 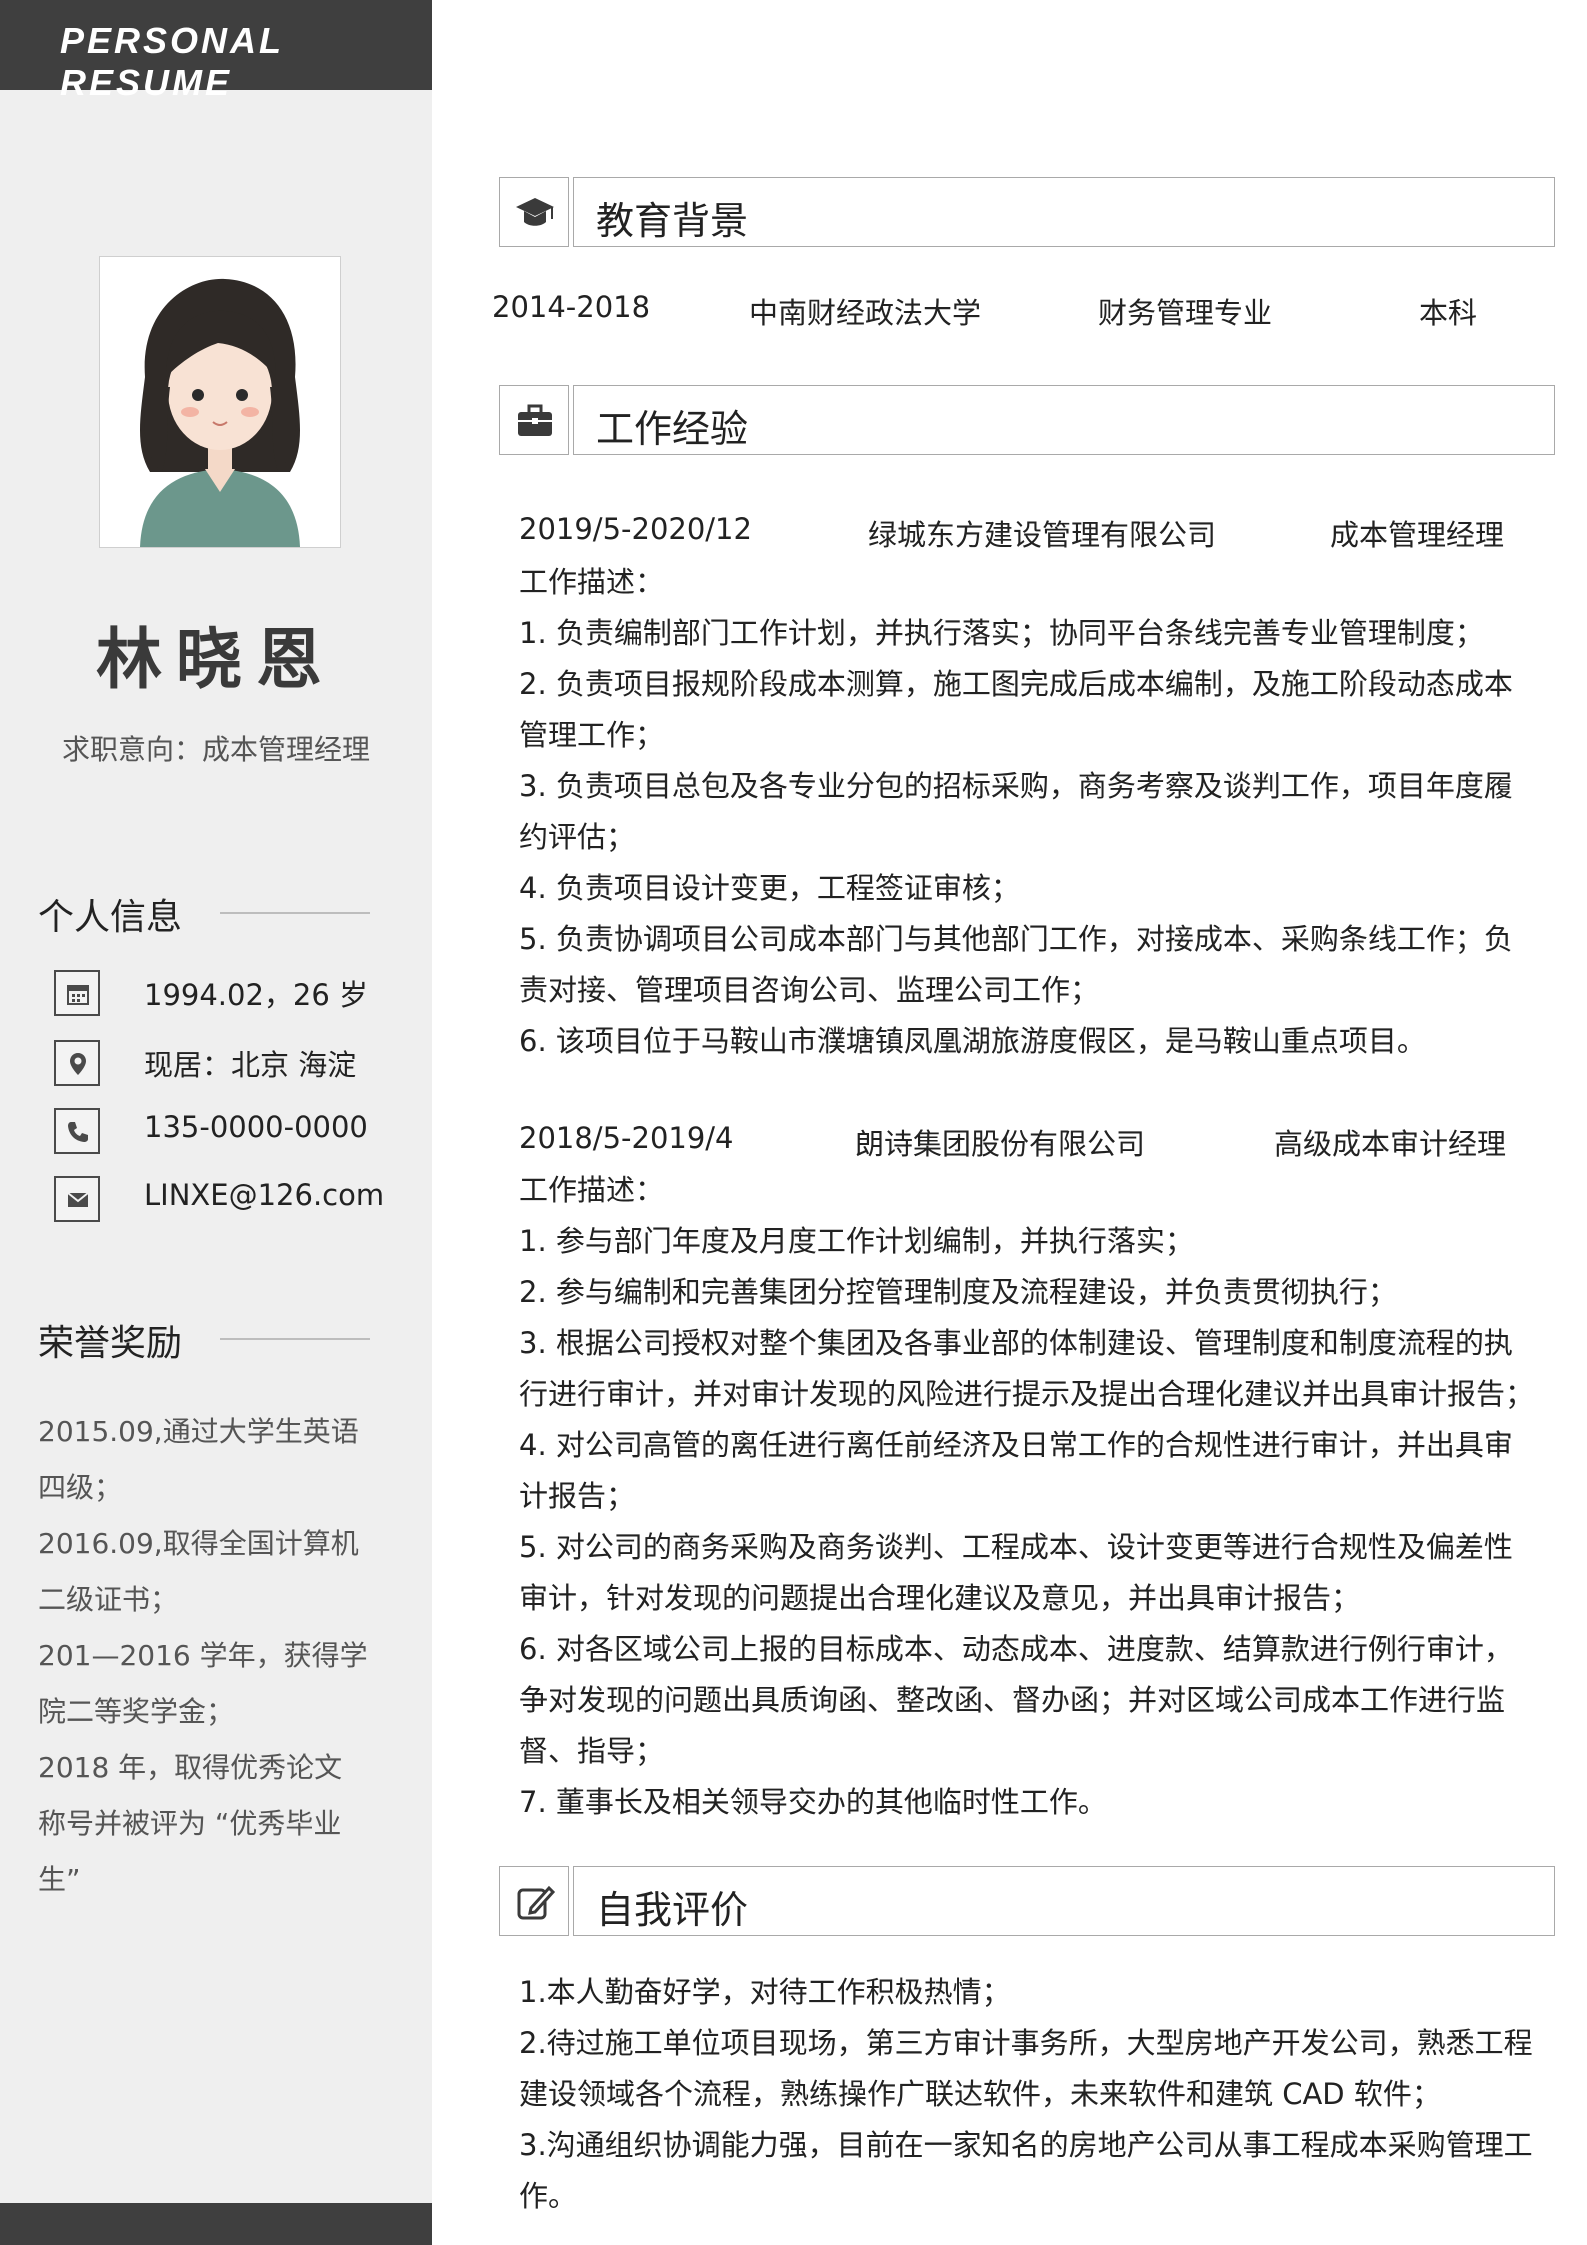 What do you see at coordinates (1448, 313) in the screenshot?
I see `edu-degree: 本科` at bounding box center [1448, 313].